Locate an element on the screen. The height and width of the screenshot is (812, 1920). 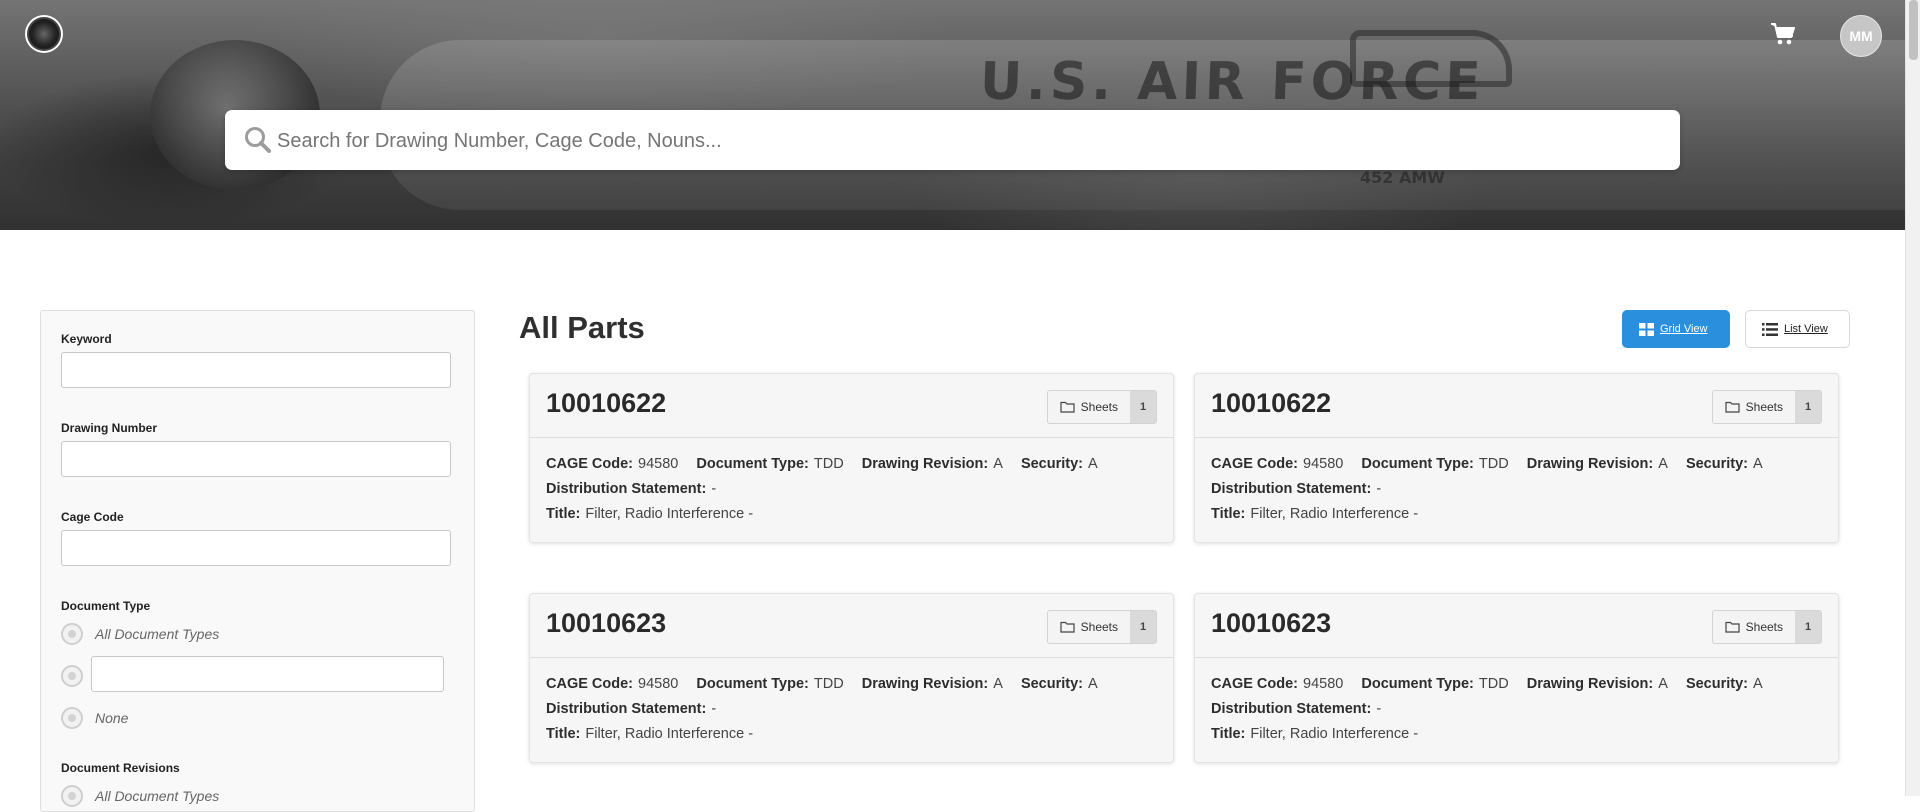
radio-label-all-revisions: All Document Types is located at coordinates (157, 796).